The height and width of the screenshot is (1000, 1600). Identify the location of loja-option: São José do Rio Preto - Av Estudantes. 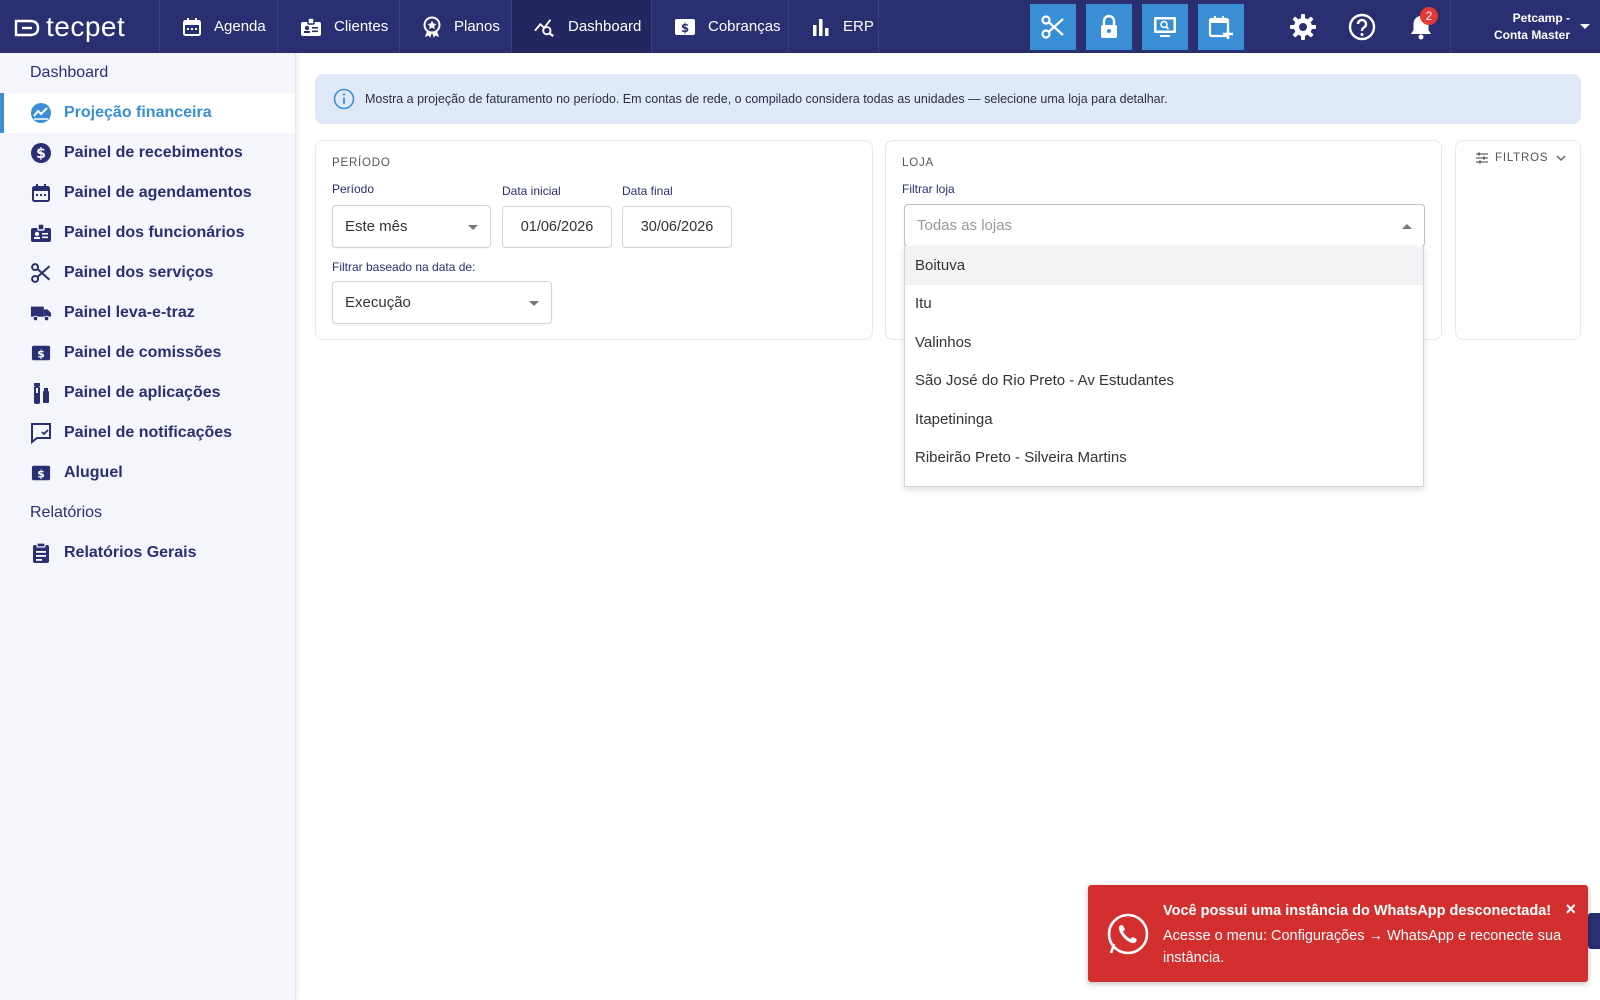
(1164, 381).